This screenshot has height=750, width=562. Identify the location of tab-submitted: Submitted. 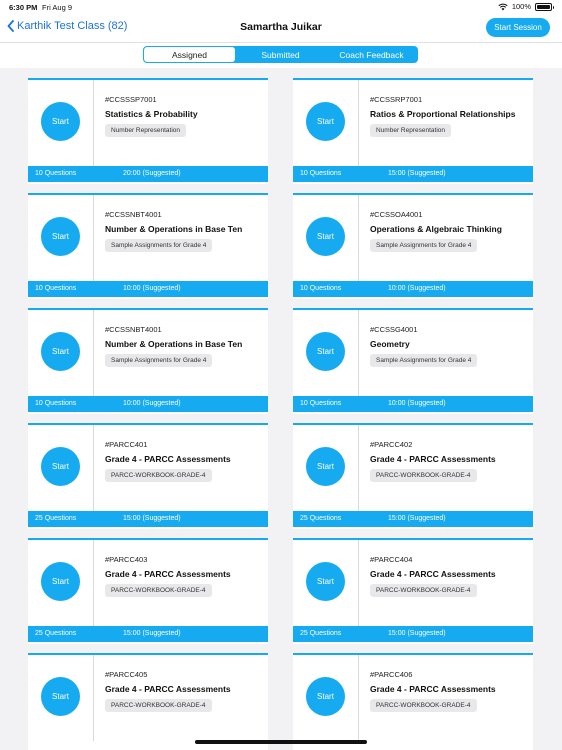
(280, 54).